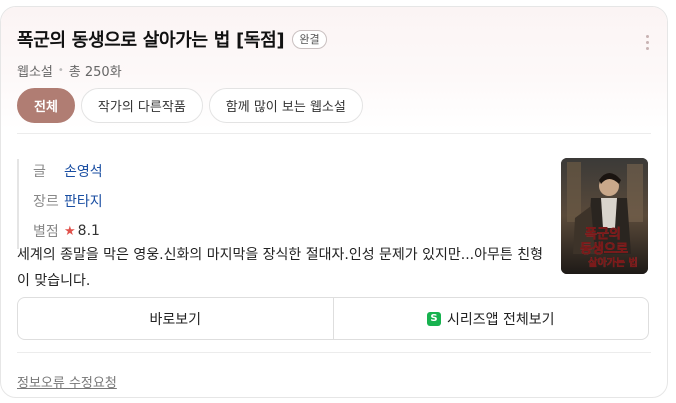 This screenshot has width=676, height=403. I want to click on cover-title-line3: 살아가는 법, so click(612, 262).